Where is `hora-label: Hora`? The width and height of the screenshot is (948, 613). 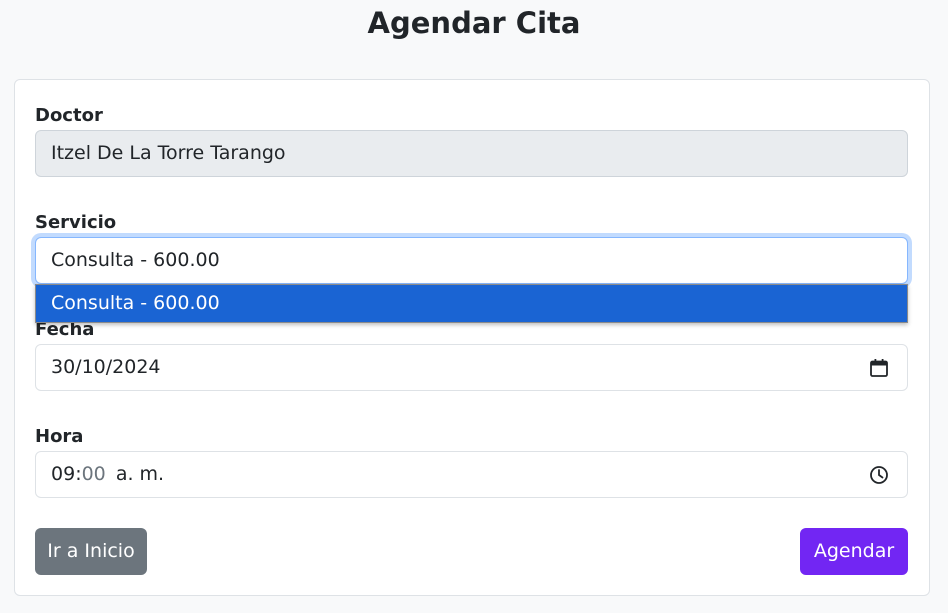 hora-label: Hora is located at coordinates (59, 436).